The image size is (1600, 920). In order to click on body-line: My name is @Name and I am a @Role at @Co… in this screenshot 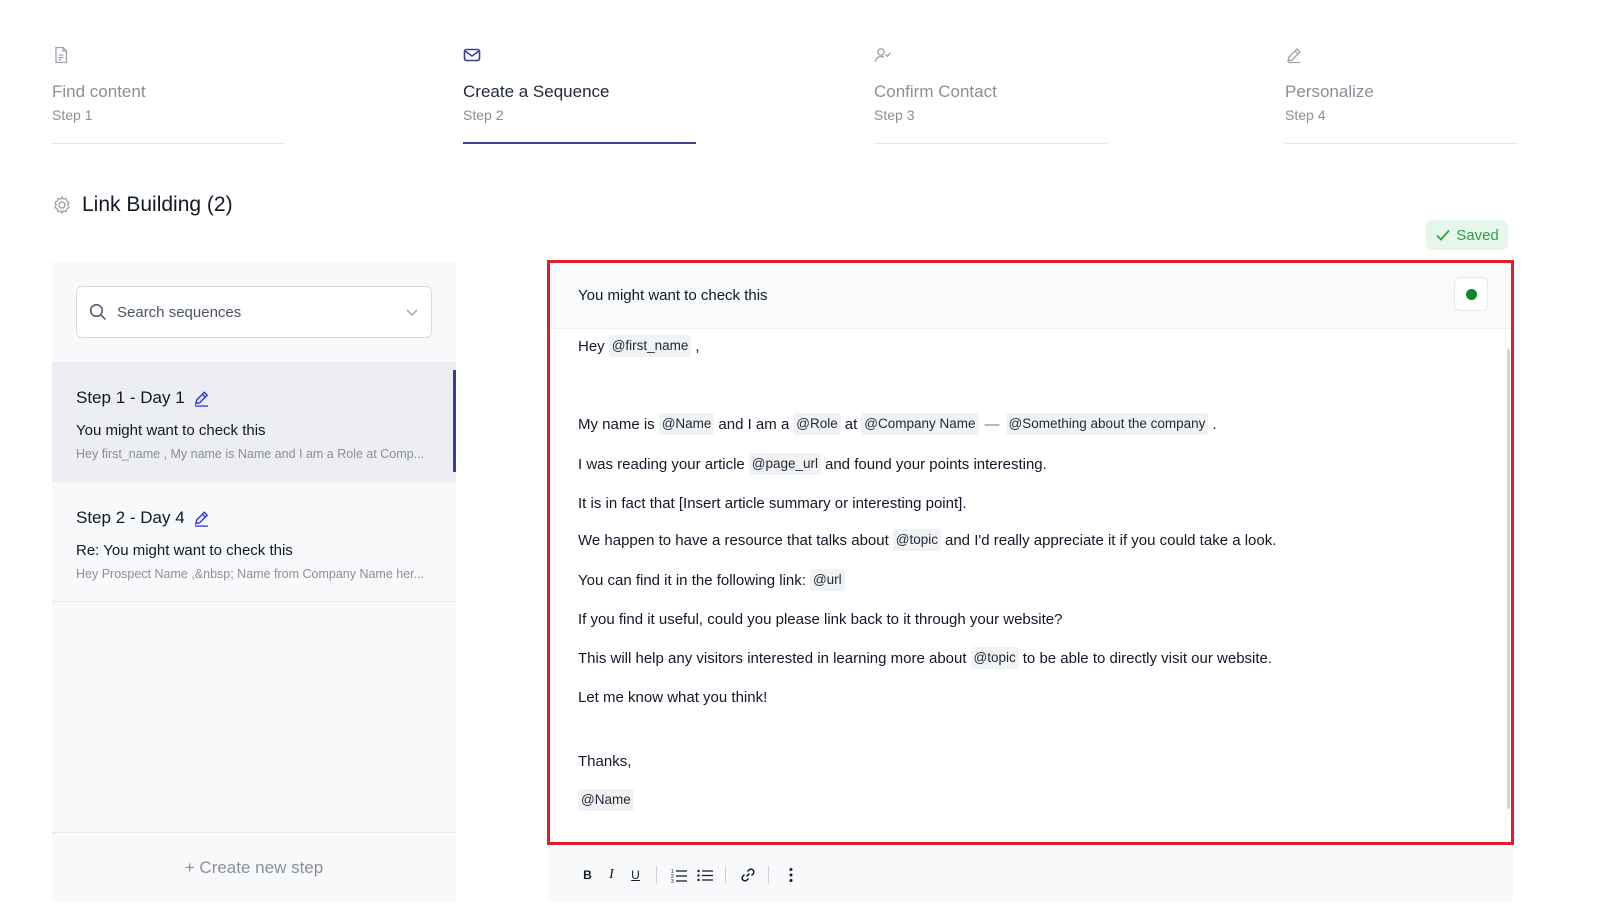, I will do `click(897, 424)`.